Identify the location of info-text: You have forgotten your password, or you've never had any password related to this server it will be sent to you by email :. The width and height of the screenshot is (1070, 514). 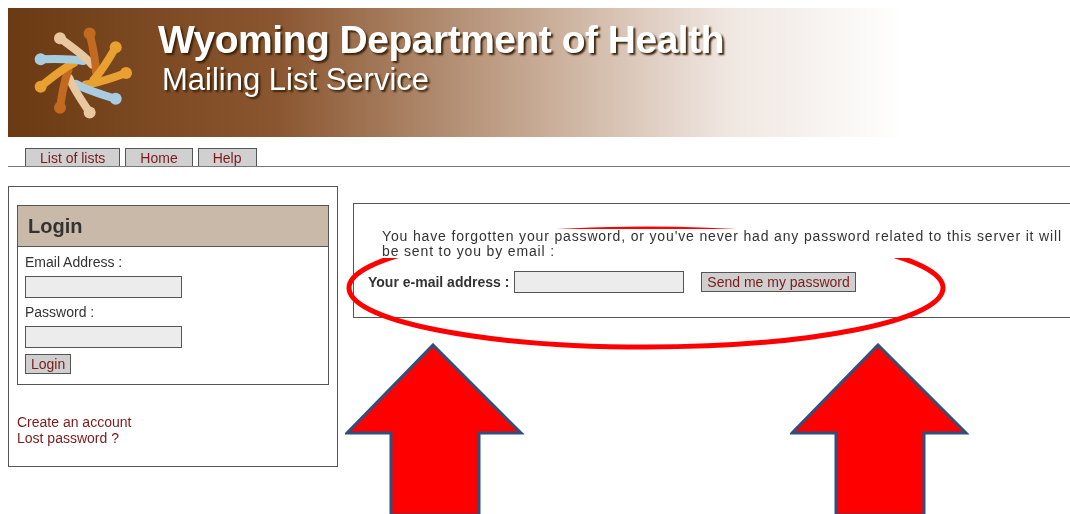
(722, 244).